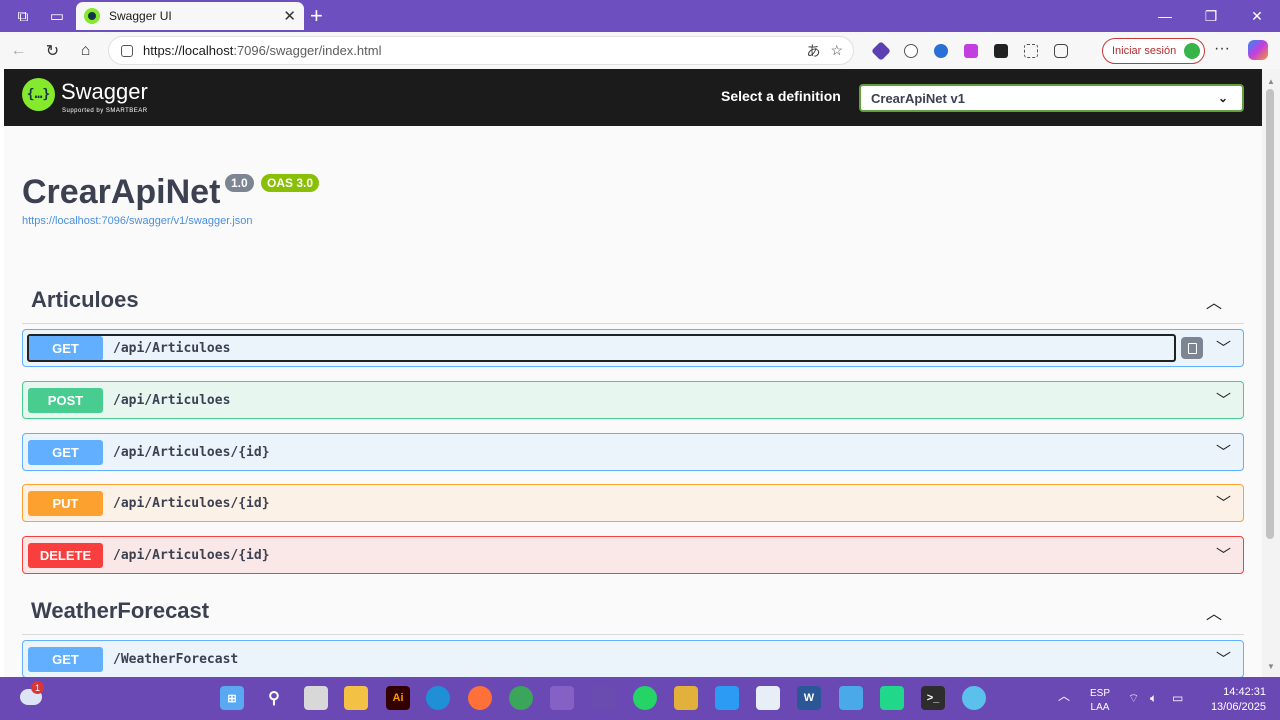  Describe the element at coordinates (974, 698) in the screenshot. I see `globe-app-icon` at that location.